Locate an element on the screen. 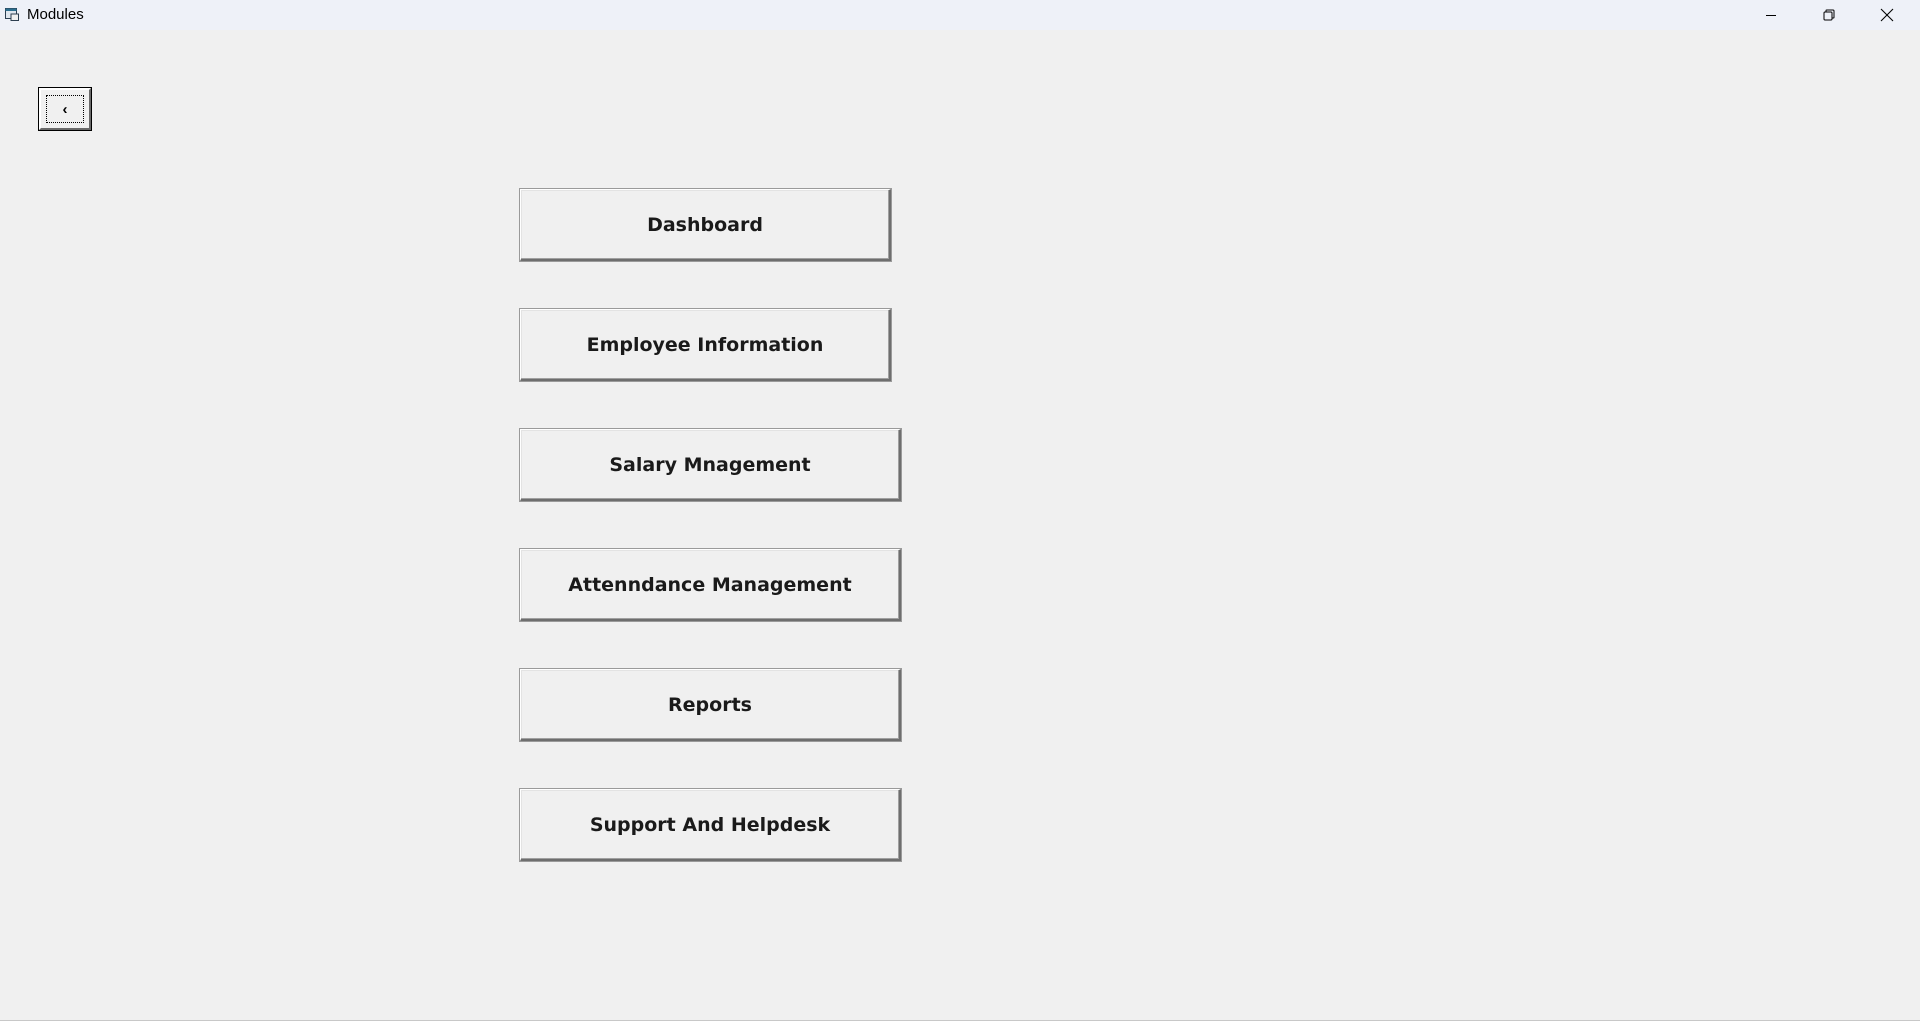  close-button is located at coordinates (1887, 15).